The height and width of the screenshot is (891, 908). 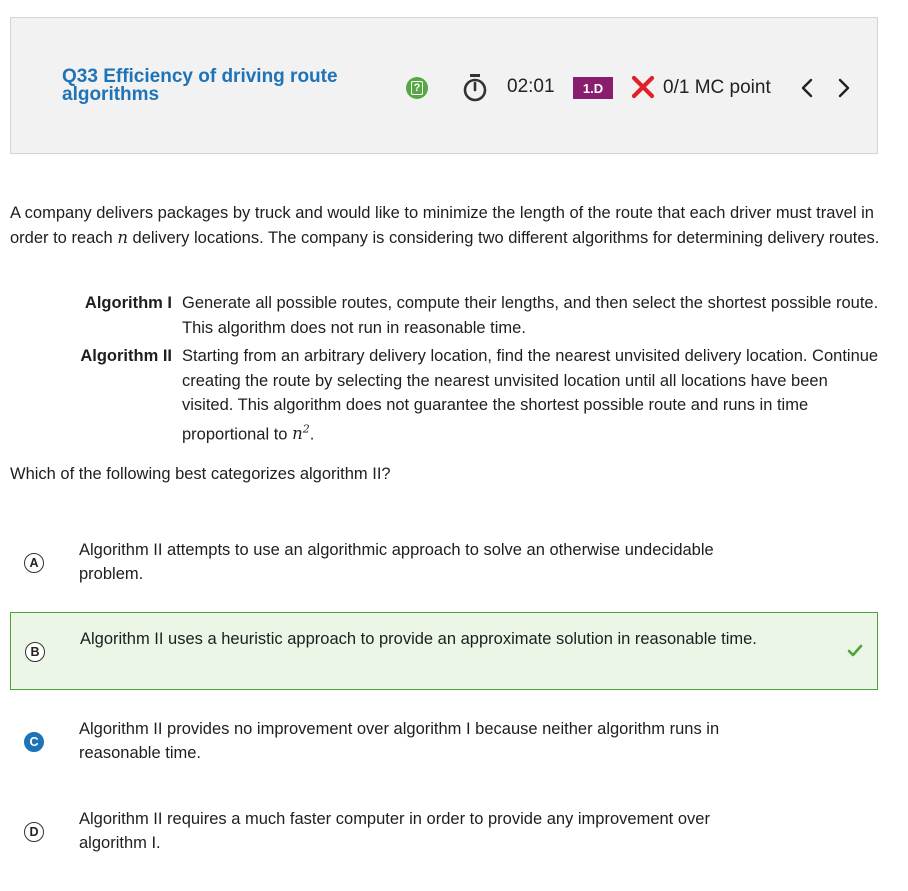 I want to click on correct-check-icon, so click(x=855, y=650).